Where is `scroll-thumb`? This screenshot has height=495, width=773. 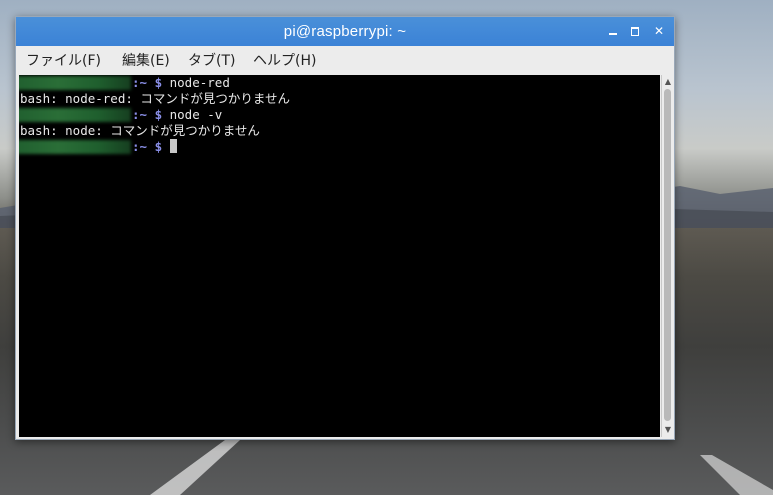
scroll-thumb is located at coordinates (667, 255).